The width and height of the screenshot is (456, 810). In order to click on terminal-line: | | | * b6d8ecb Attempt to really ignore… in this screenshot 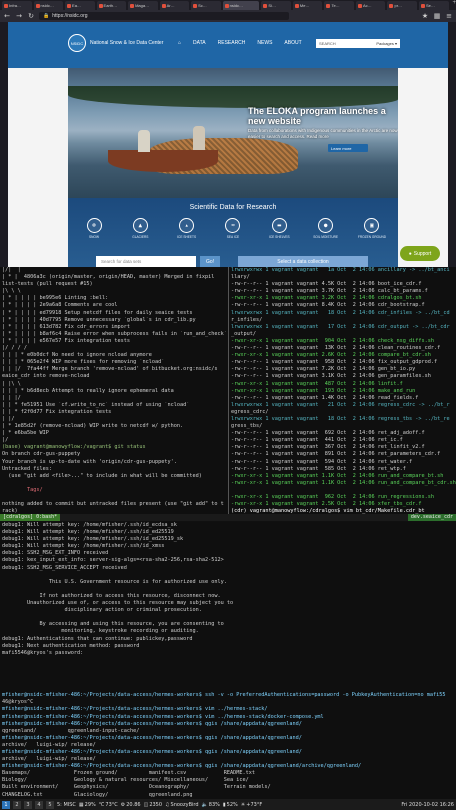, I will do `click(88, 390)`.